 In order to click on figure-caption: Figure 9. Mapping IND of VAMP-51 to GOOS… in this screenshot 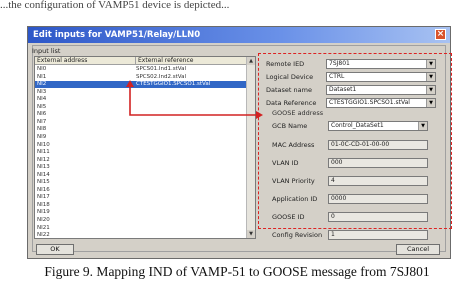, I will do `click(237, 271)`.